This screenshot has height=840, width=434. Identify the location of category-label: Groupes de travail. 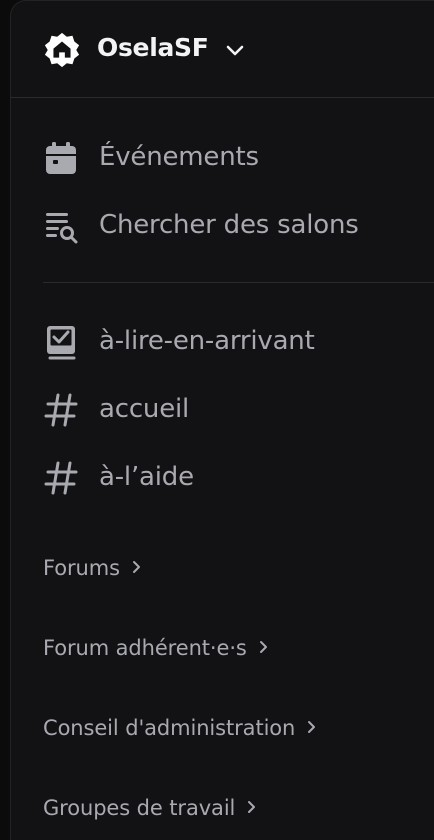
(139, 808).